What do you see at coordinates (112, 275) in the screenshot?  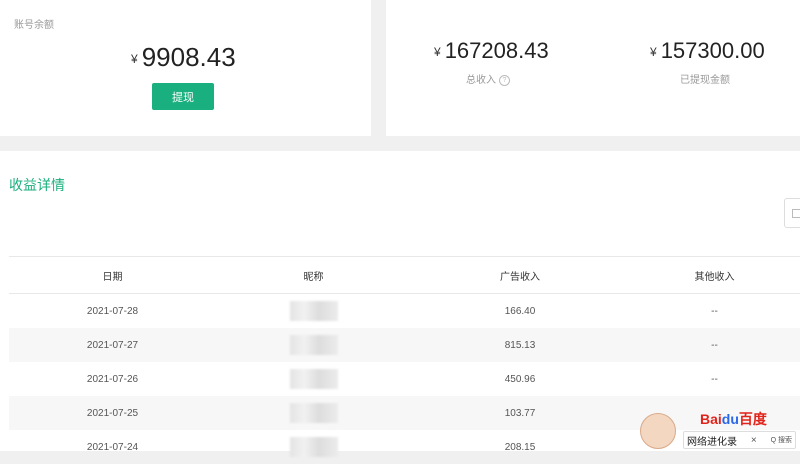 I see `column-header-date: 日期` at bounding box center [112, 275].